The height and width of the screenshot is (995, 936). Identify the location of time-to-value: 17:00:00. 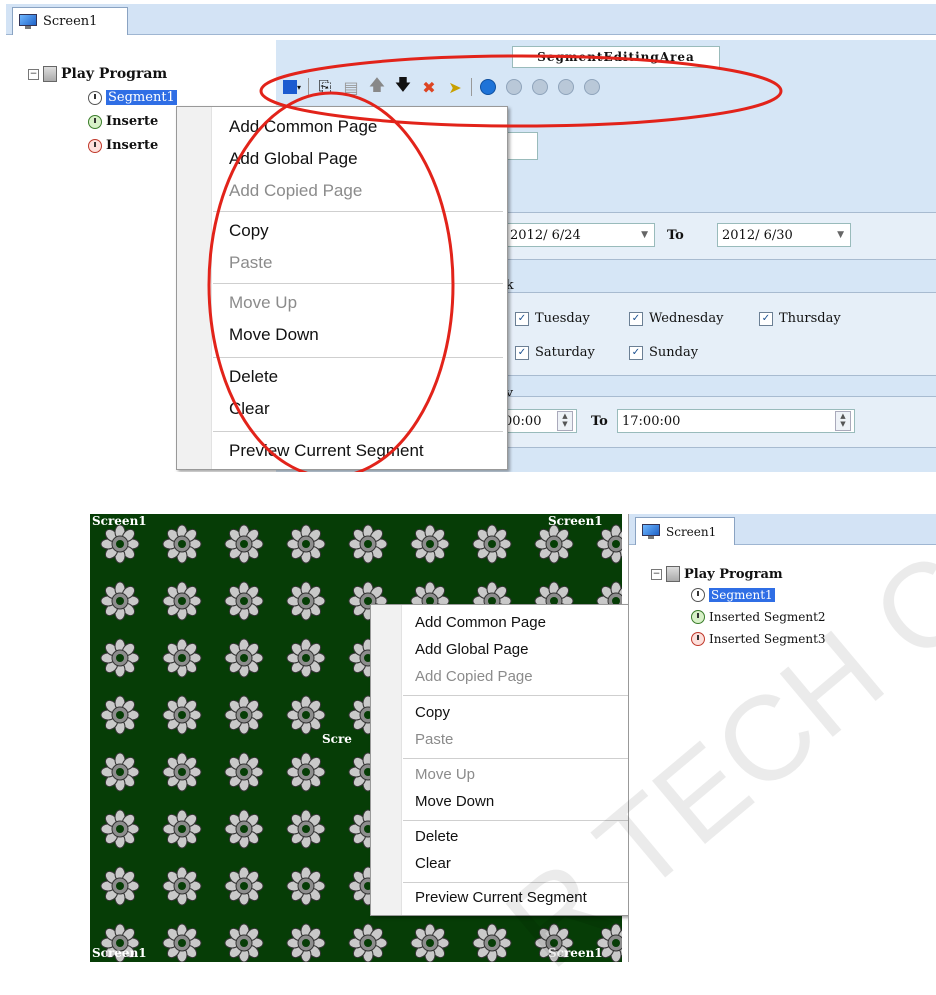
(651, 421).